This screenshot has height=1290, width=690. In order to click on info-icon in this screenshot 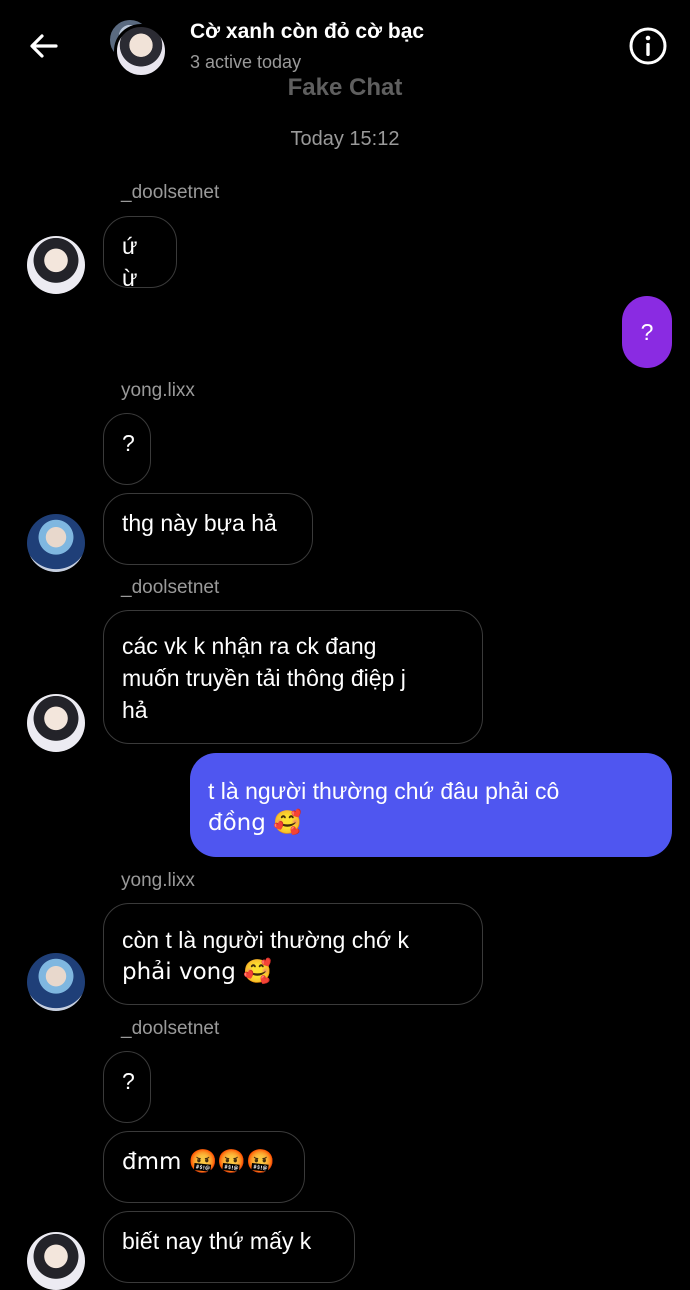, I will do `click(648, 46)`.